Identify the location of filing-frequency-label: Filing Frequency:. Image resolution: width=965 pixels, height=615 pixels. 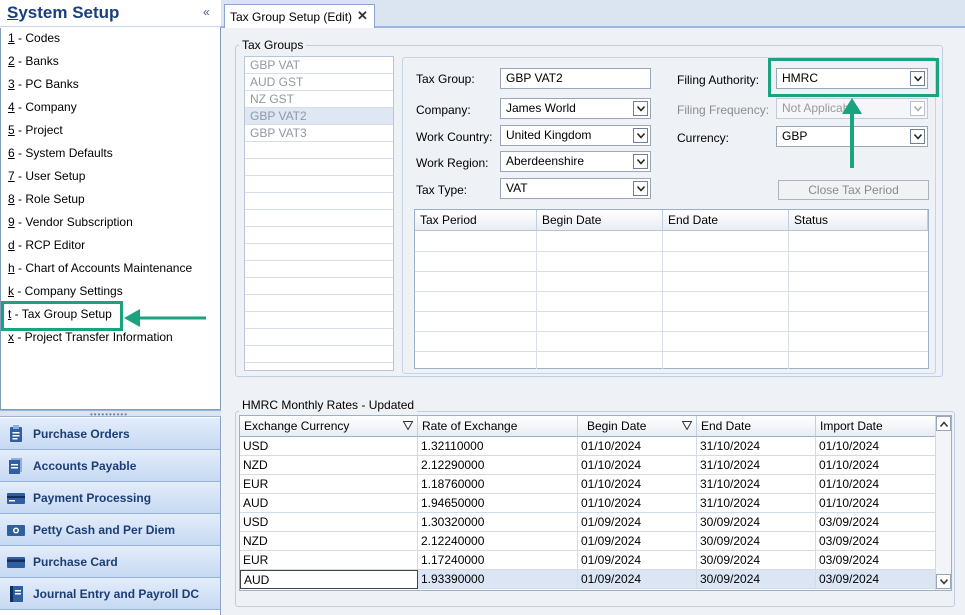
(723, 110).